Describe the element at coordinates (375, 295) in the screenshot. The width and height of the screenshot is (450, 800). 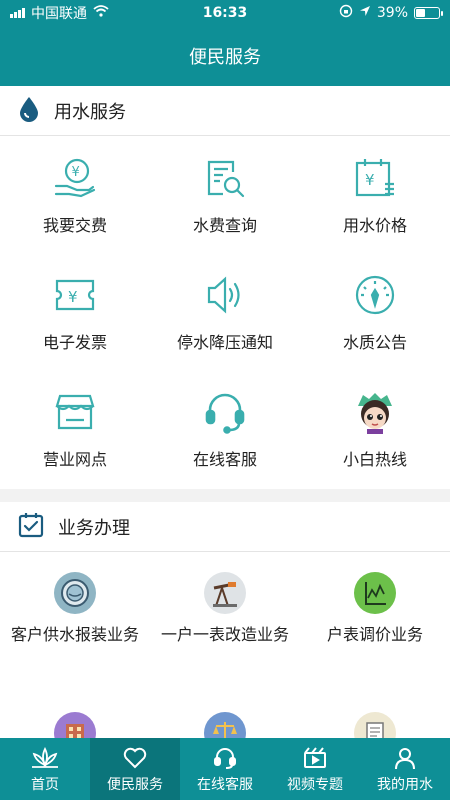
I see `gauge-icon` at that location.